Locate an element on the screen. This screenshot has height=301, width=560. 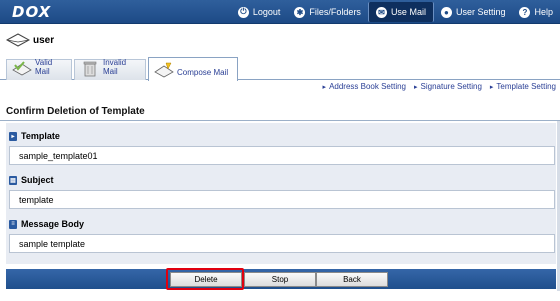
arrow-box-icon: ▸ is located at coordinates (13, 136).